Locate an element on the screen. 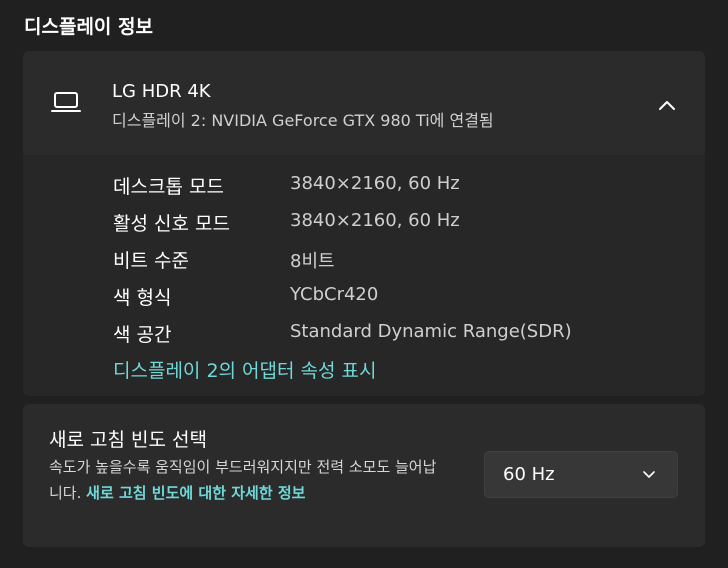 This screenshot has height=568, width=728. detail-label-color-space: 색 공간 is located at coordinates (142, 335).